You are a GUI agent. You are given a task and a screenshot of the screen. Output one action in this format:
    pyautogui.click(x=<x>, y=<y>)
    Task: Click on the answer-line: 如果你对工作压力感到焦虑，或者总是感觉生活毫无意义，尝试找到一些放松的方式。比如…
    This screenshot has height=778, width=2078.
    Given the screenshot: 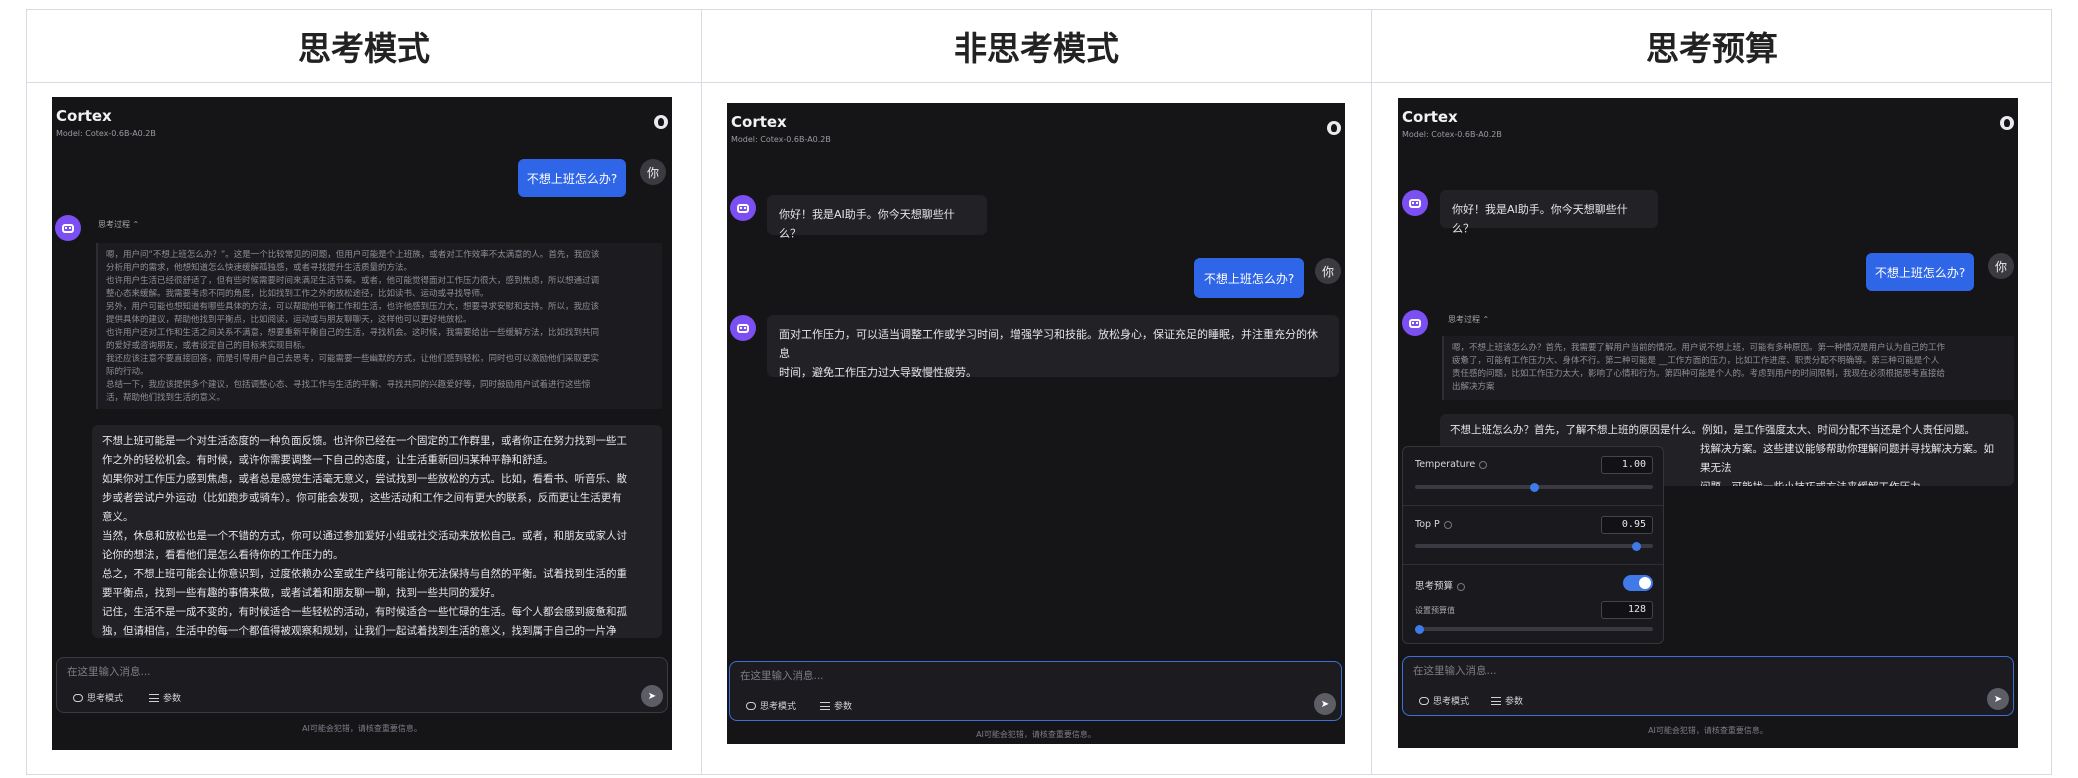 What is the action you would take?
    pyautogui.click(x=364, y=479)
    